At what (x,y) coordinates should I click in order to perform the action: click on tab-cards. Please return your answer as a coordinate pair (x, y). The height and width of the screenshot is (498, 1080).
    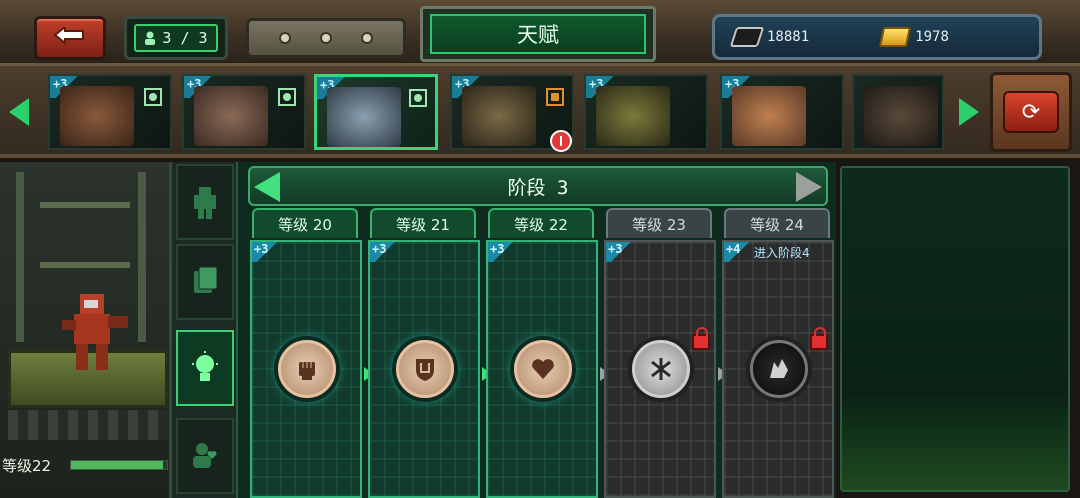
    Looking at the image, I should click on (205, 282).